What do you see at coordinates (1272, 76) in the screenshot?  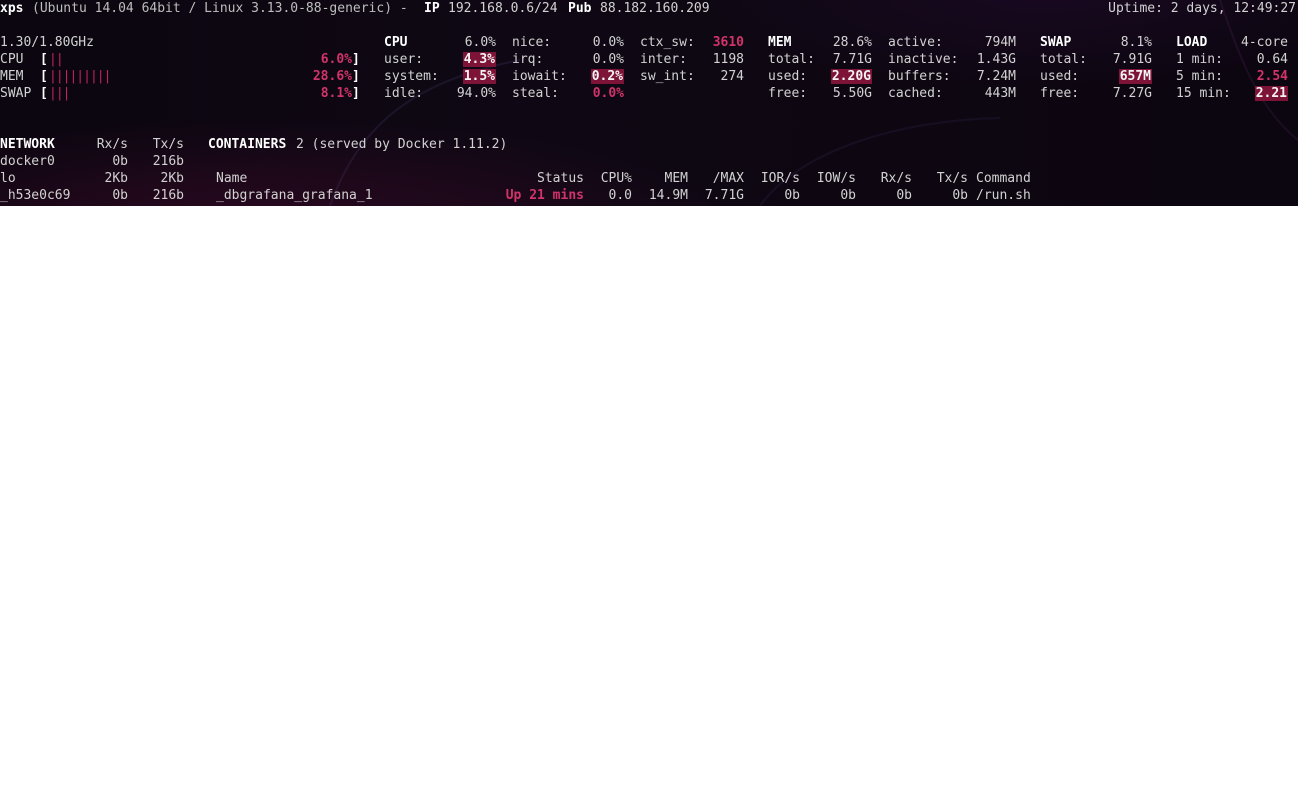 I see `load-5min-value: 2.54` at bounding box center [1272, 76].